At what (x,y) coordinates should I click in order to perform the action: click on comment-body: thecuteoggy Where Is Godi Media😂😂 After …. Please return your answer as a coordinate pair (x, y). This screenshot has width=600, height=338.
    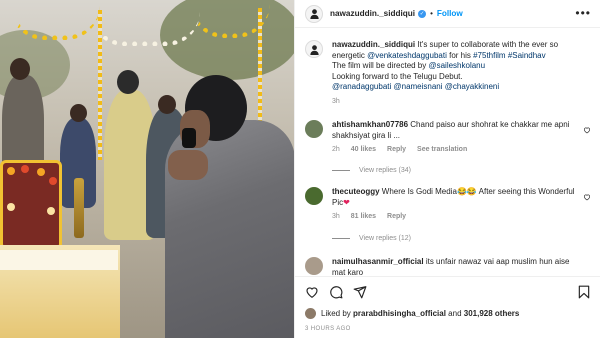
    Looking at the image, I should click on (457, 203).